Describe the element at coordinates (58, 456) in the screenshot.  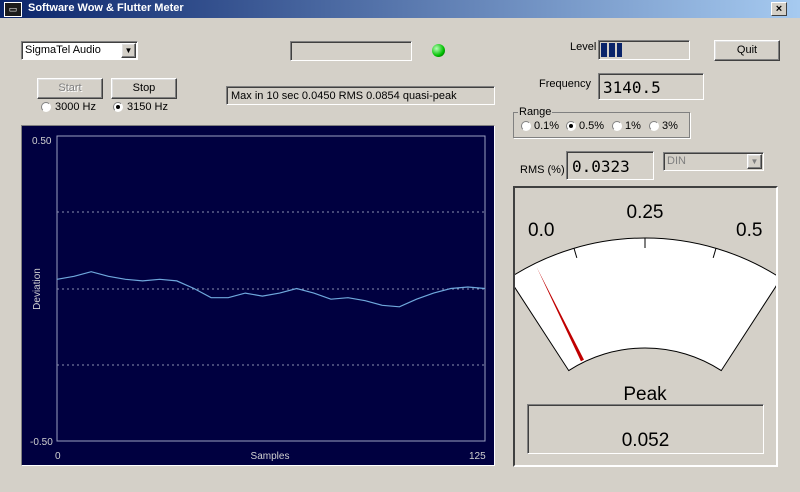
I see `x-tick-left: 0` at that location.